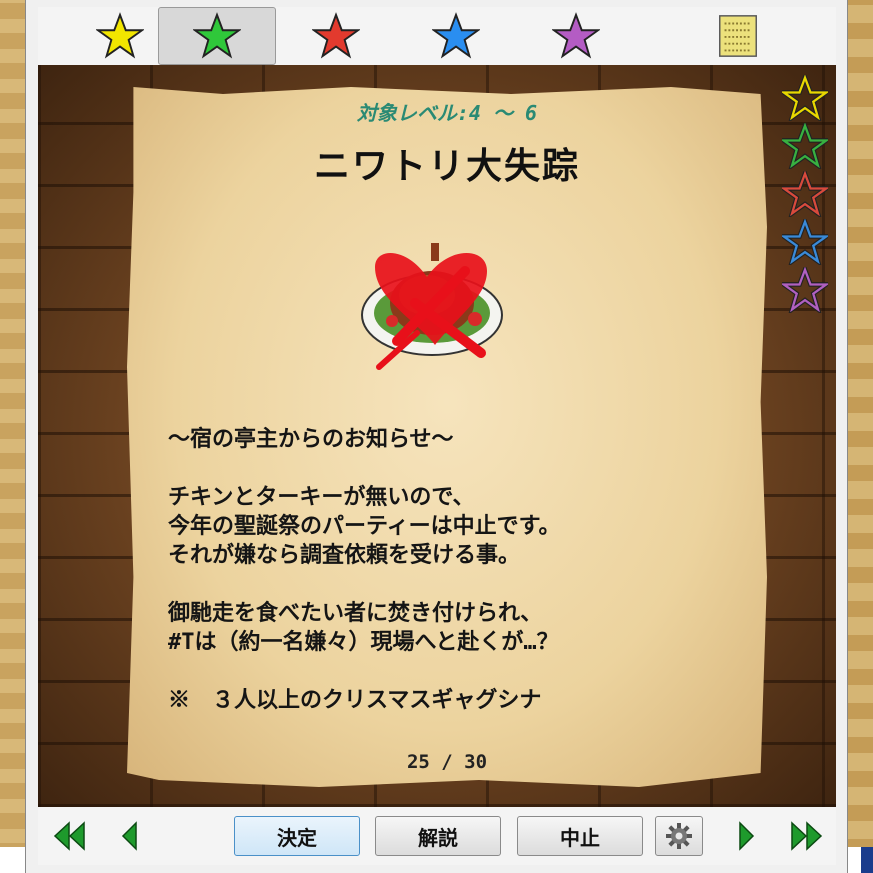 This screenshot has width=873, height=873. I want to click on outline-red-star-icon, so click(805, 194).